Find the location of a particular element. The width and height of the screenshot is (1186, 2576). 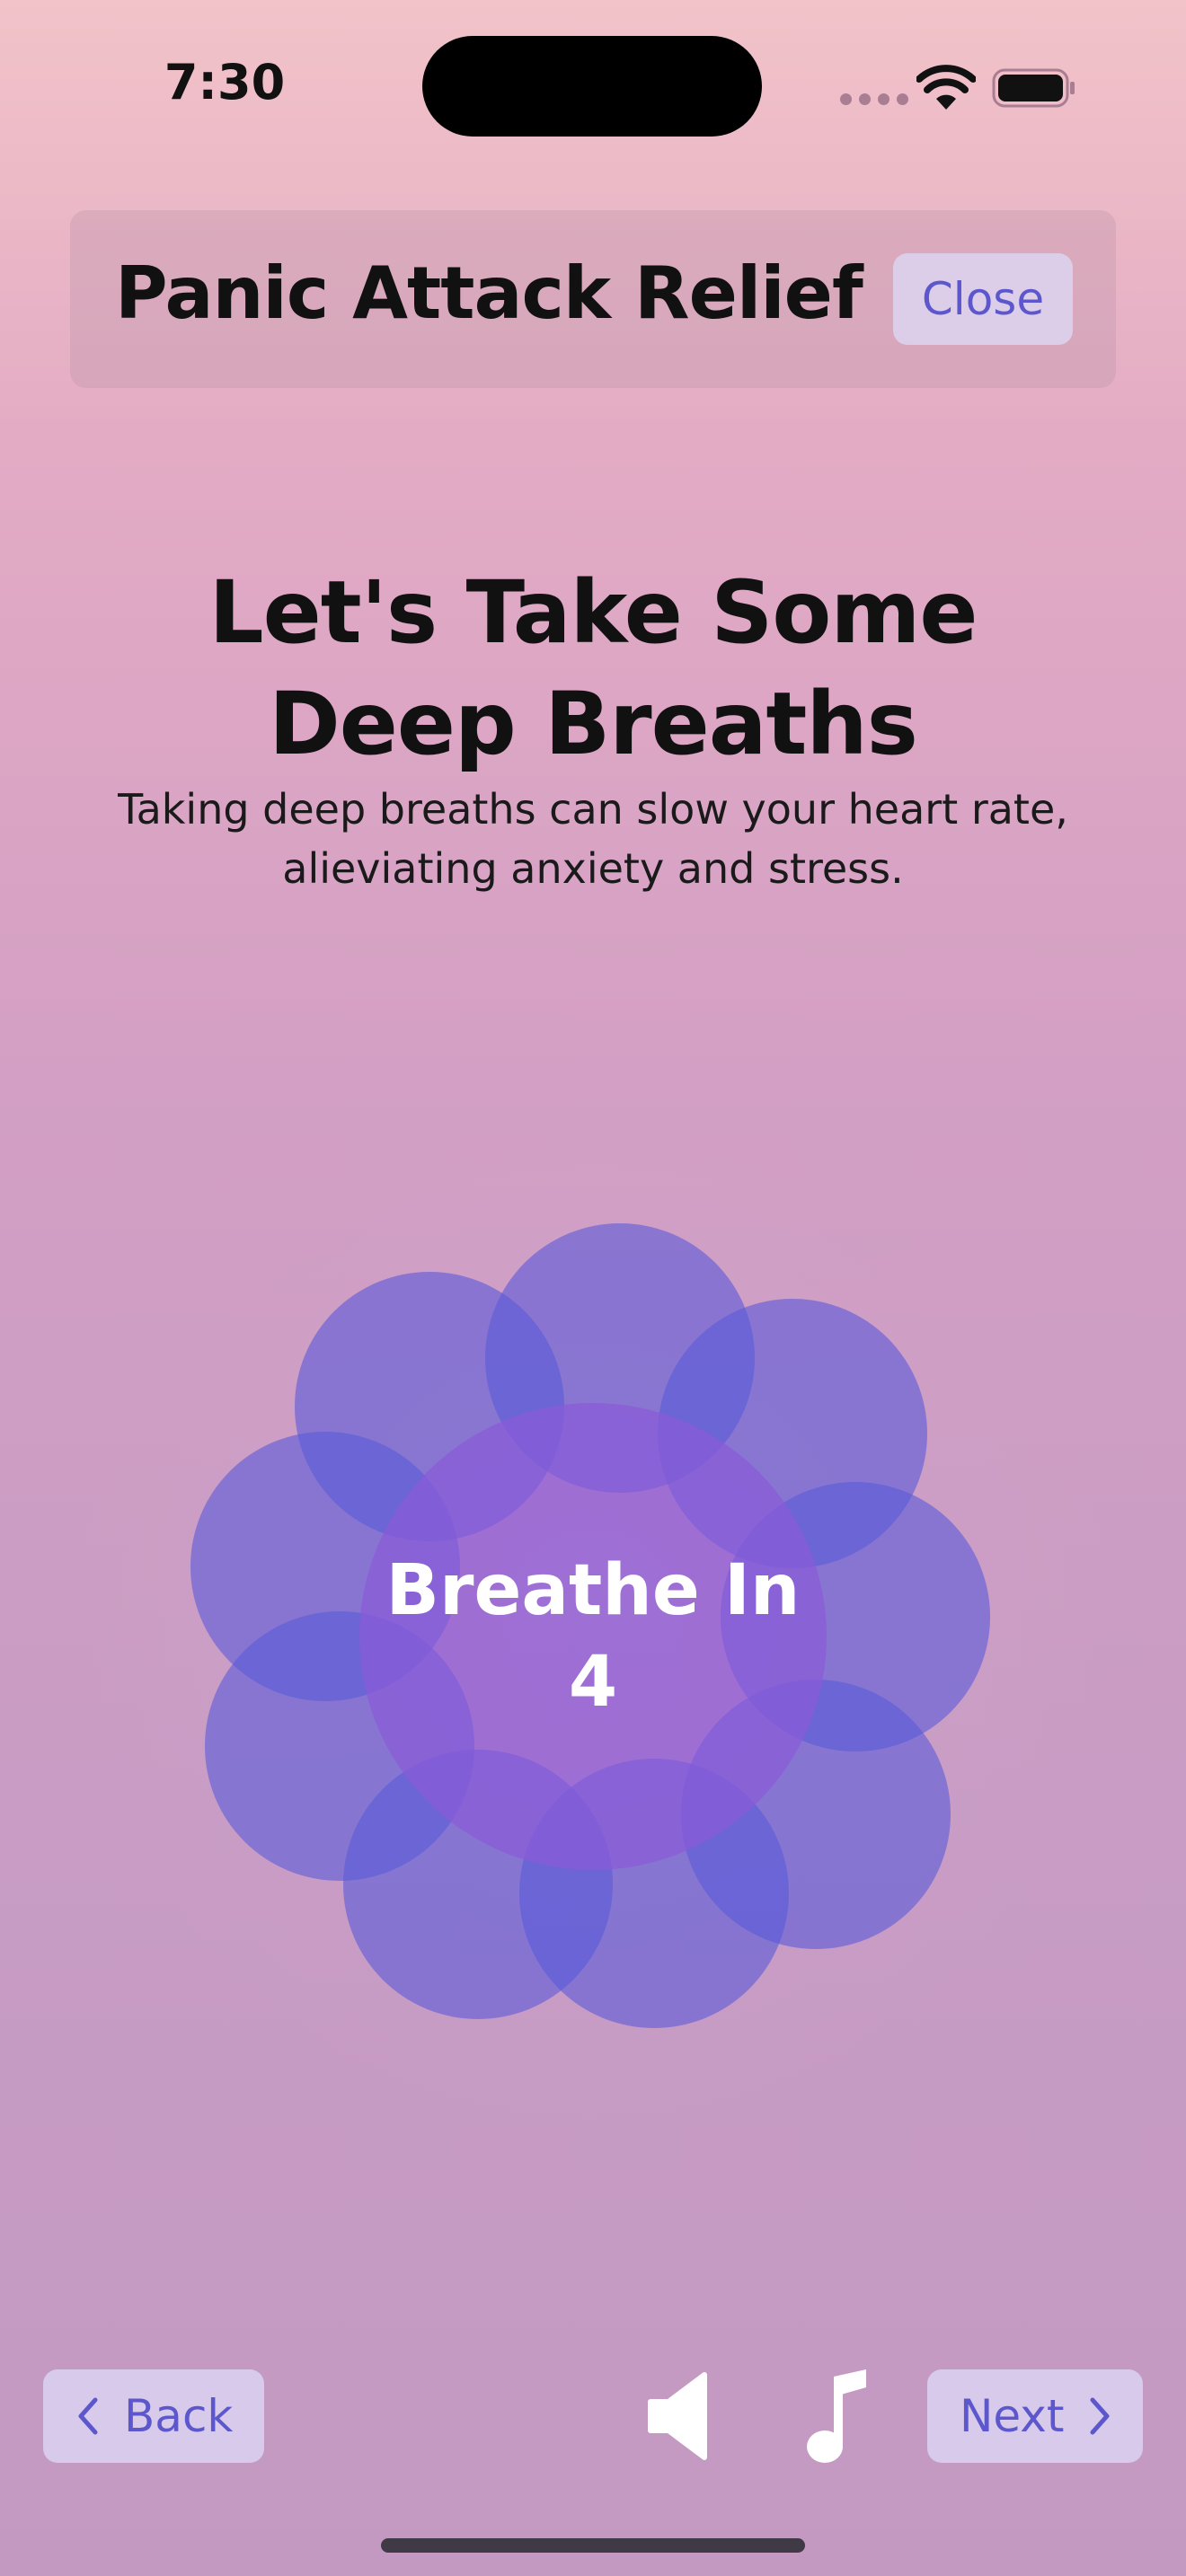

back-label: Back is located at coordinates (179, 2416).